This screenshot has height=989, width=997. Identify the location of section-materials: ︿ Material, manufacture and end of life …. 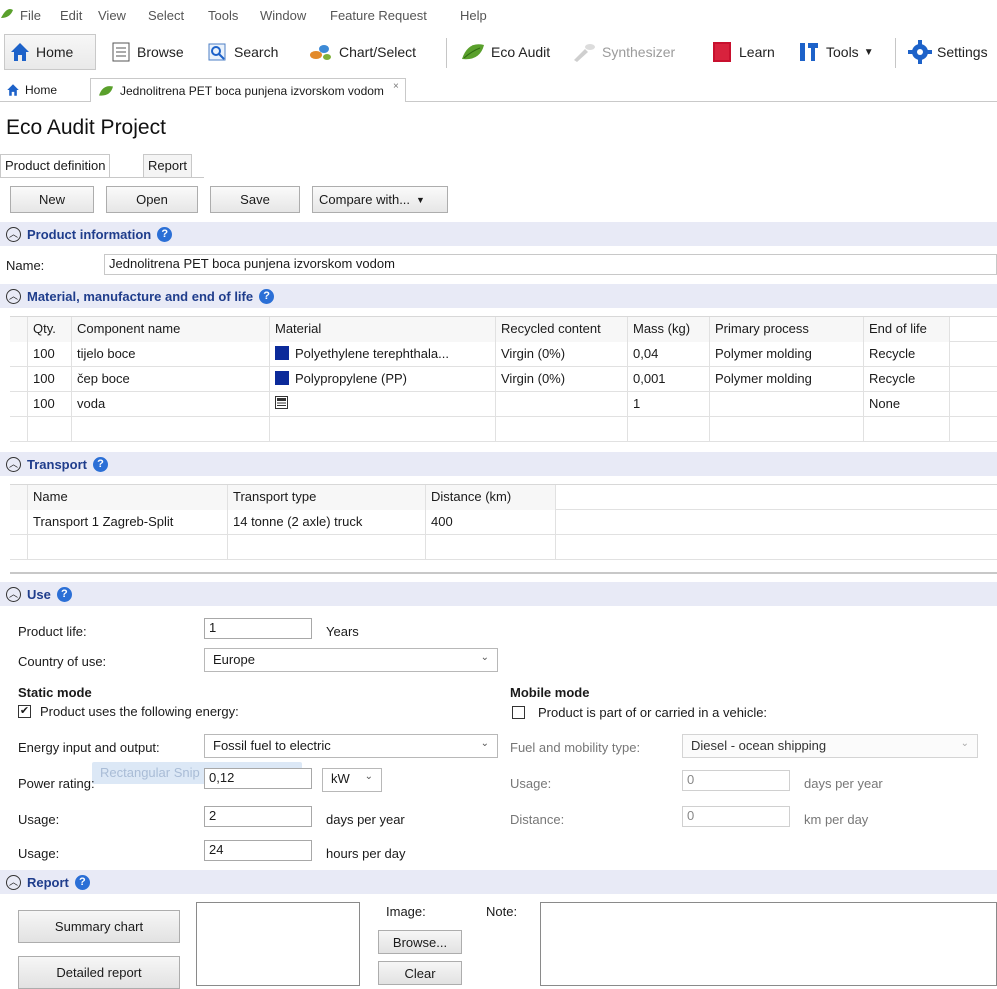
(498, 296).